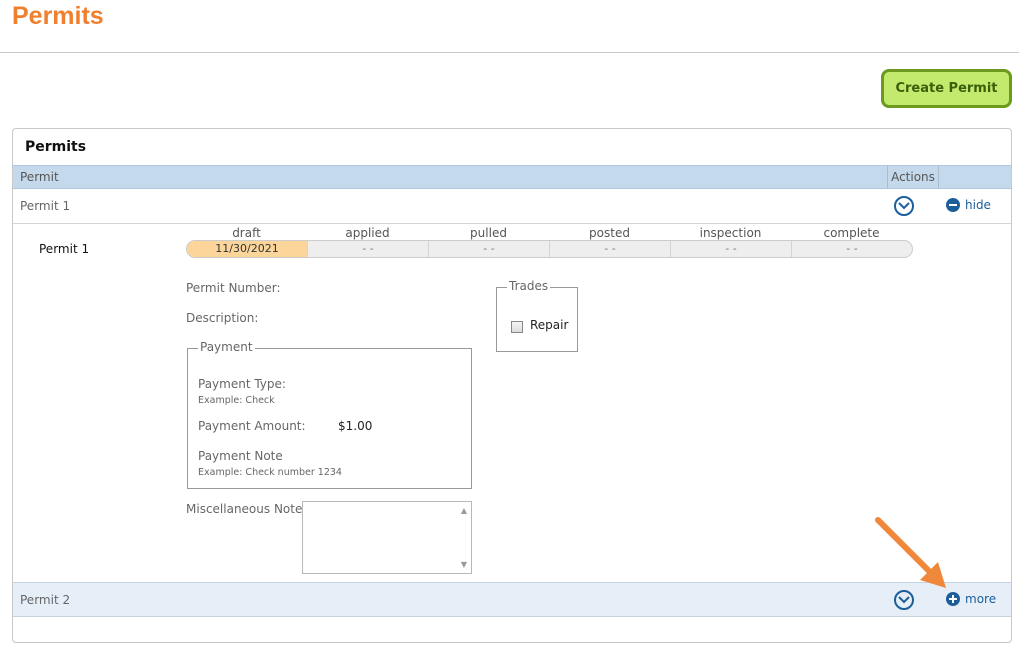  I want to click on stage-value-applied: - -, so click(368, 249).